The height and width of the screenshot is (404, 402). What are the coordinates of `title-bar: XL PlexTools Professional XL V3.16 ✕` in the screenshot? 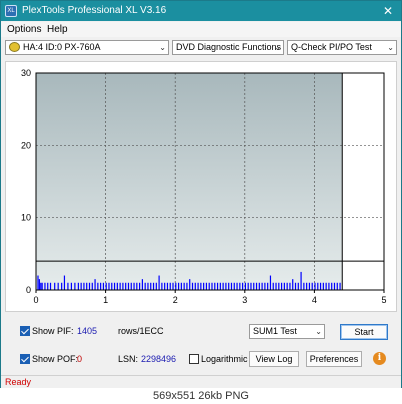 It's located at (201, 11).